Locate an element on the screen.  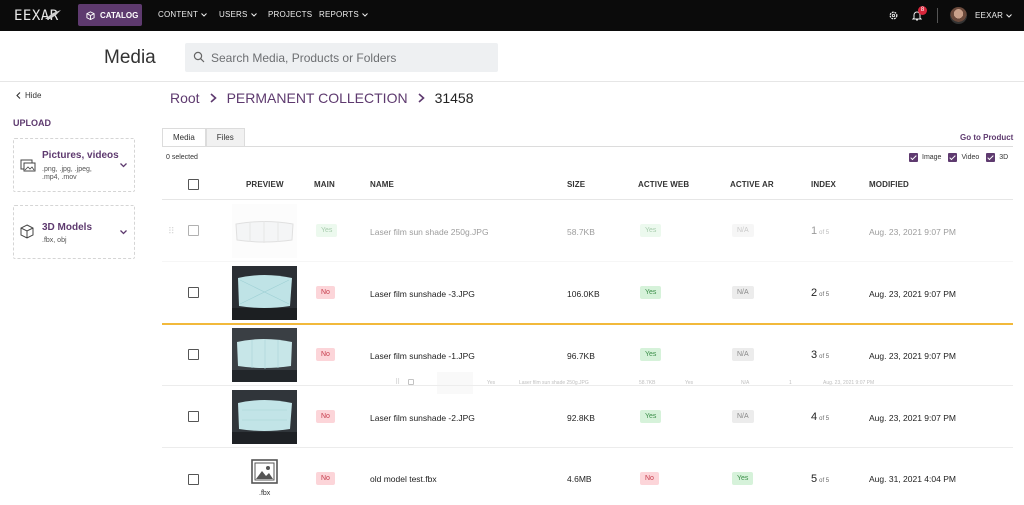
nav-projects-label: PROJECTS is located at coordinates (290, 14).